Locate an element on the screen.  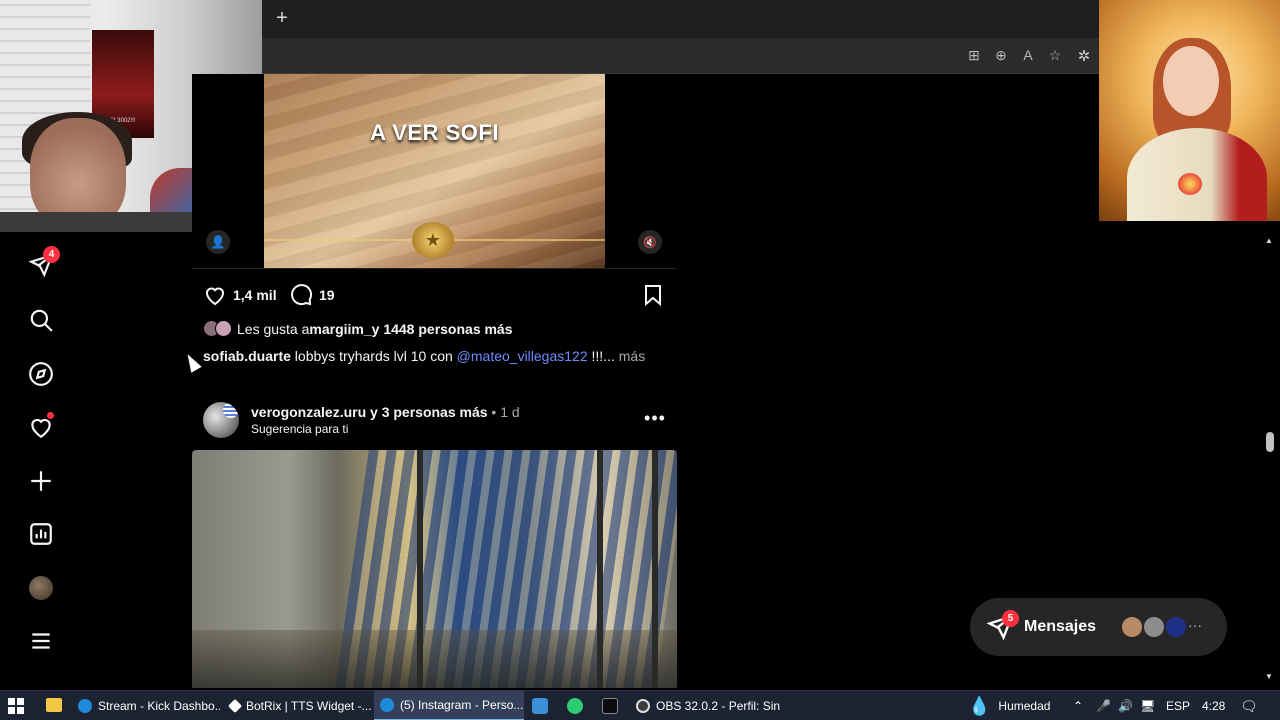
comment-action: 19 is located at coordinates (312, 295).